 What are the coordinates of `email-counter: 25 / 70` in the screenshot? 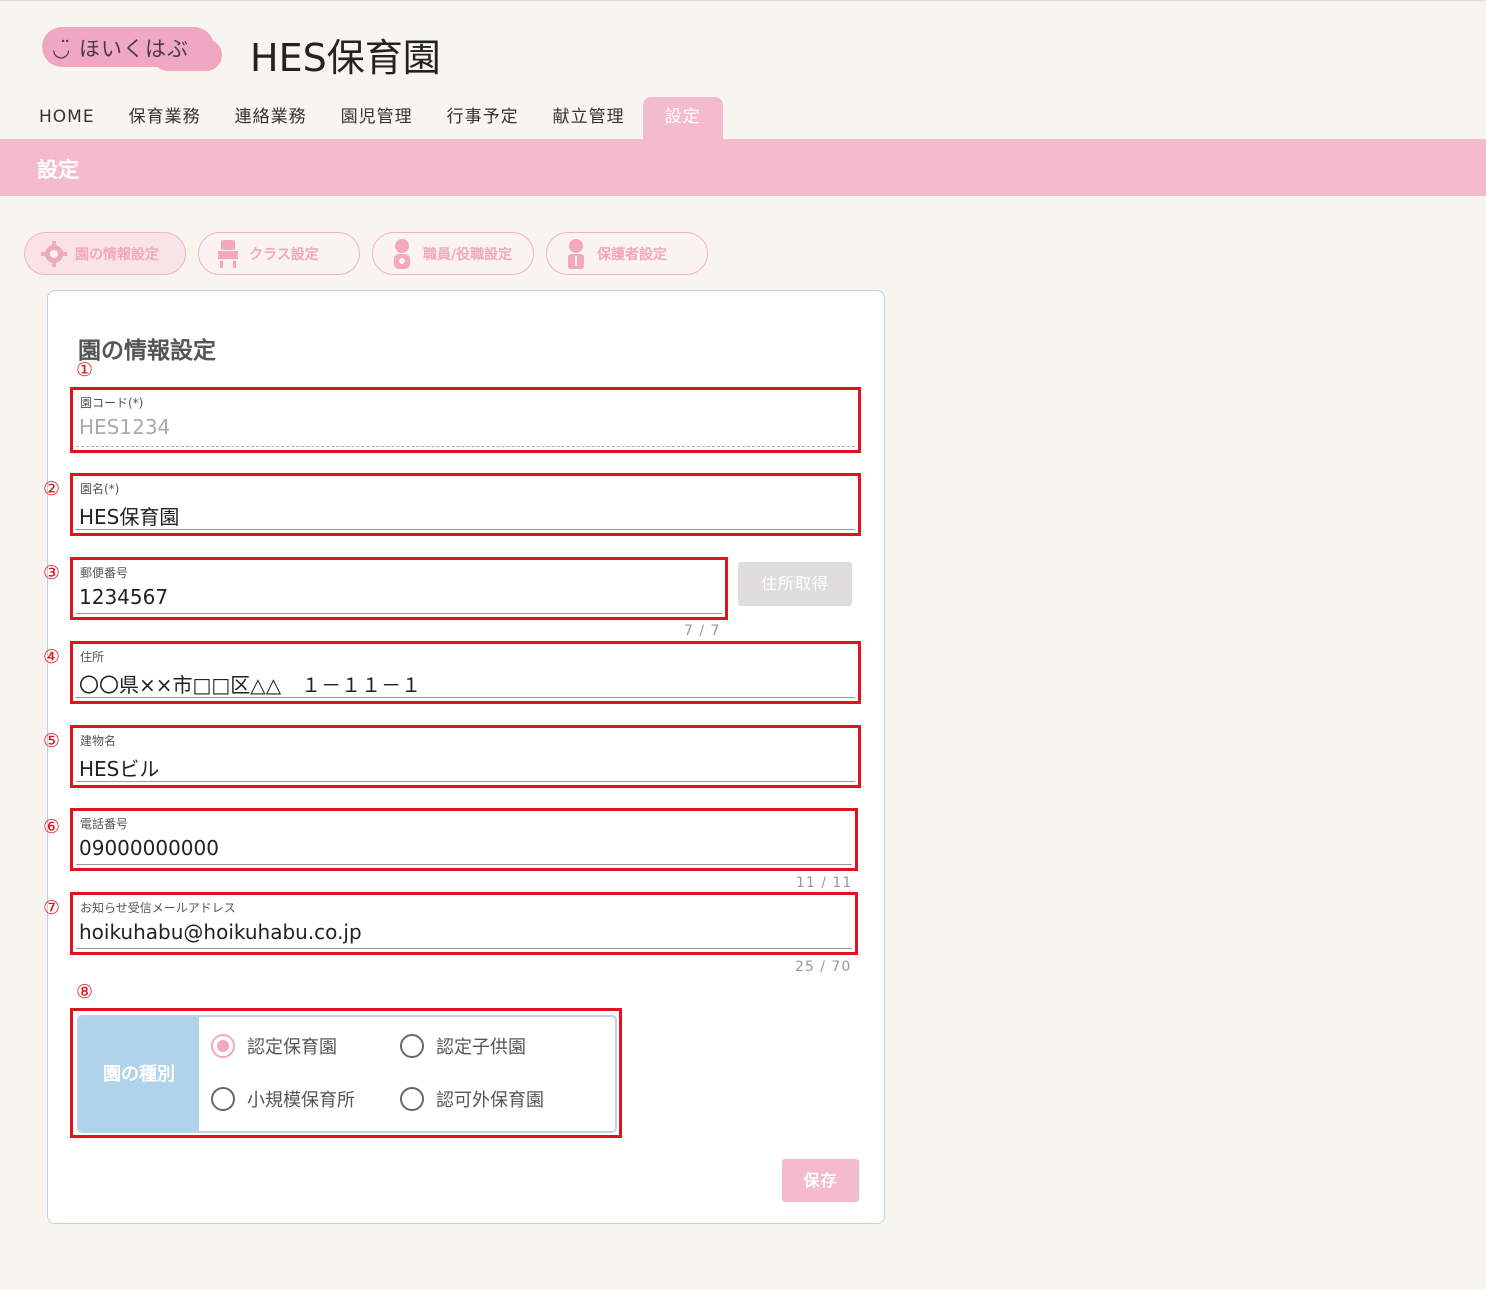 It's located at (823, 967).